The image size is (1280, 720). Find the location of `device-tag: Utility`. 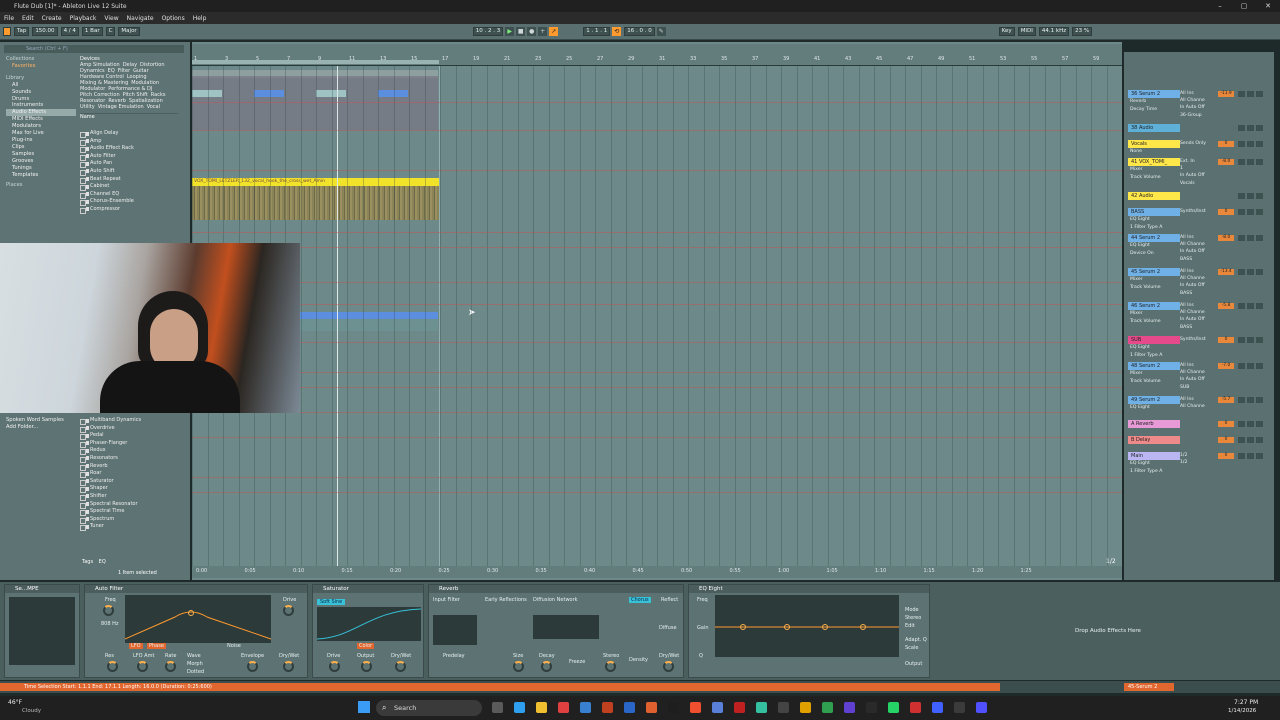

device-tag: Utility is located at coordinates (87, 107).